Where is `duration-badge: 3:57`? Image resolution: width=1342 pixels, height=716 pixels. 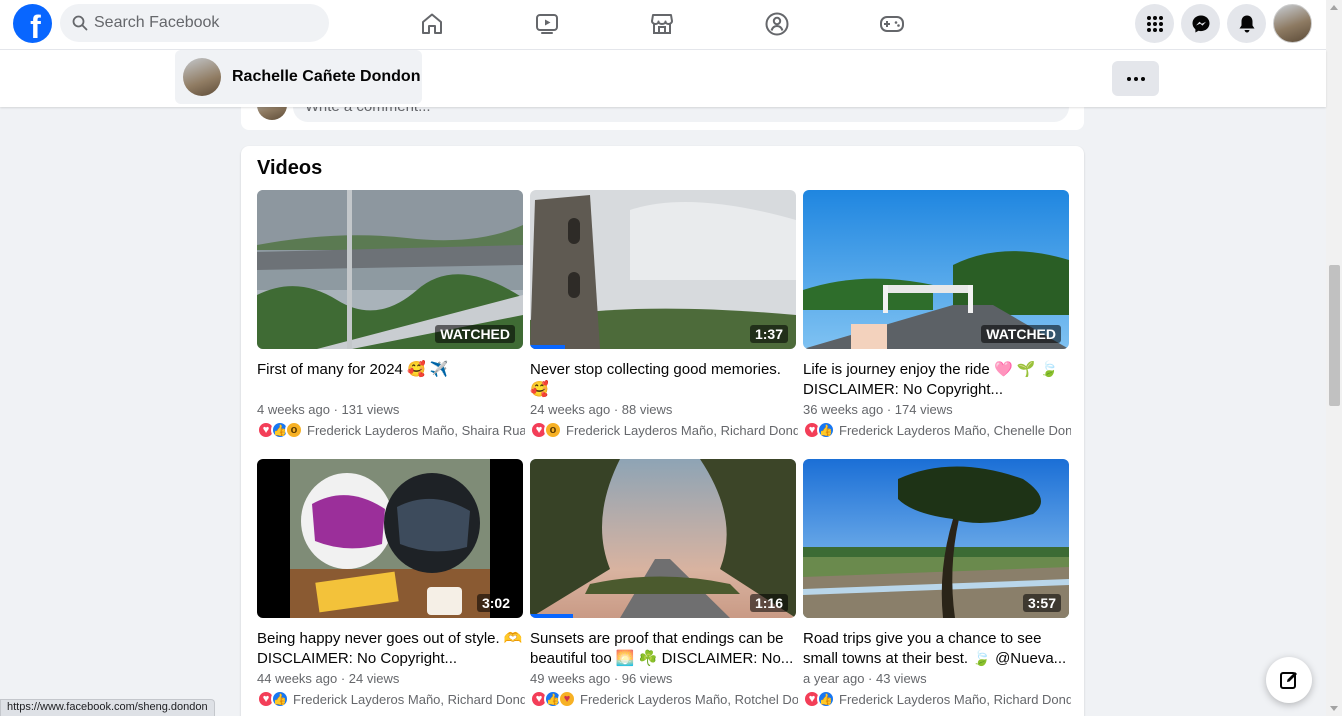
duration-badge: 3:57 is located at coordinates (1041, 603).